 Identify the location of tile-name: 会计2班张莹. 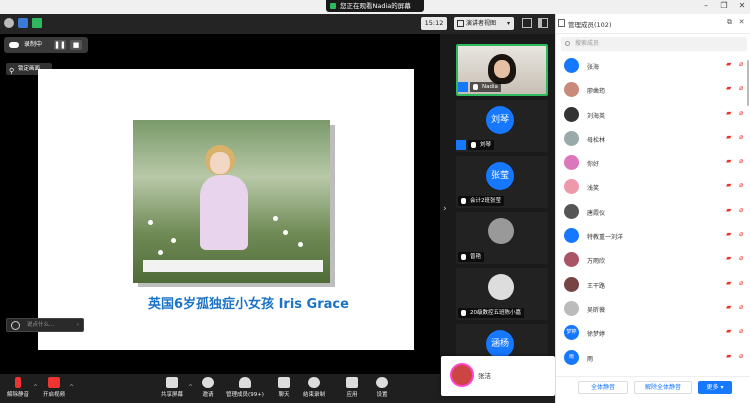
(481, 201).